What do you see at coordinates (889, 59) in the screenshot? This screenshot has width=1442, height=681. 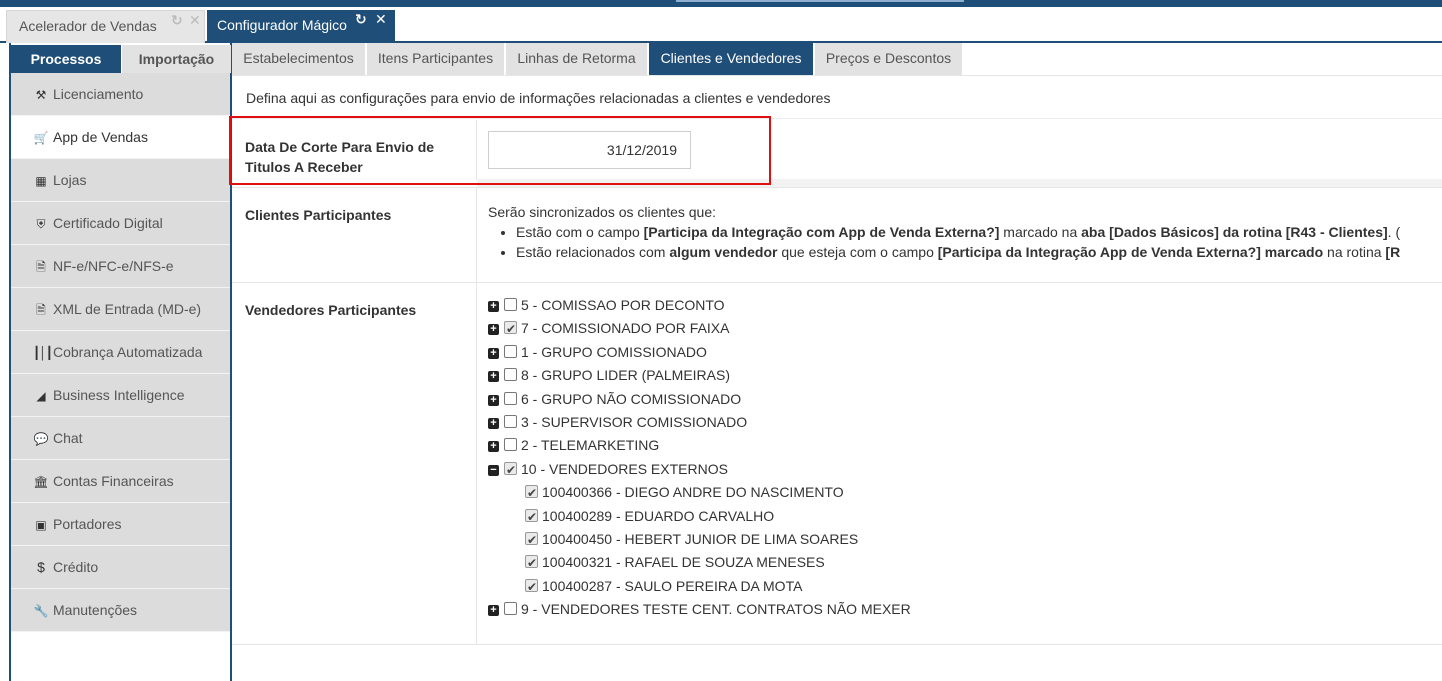 I see `tab-precos-e-descontos: Preços e Descontos` at bounding box center [889, 59].